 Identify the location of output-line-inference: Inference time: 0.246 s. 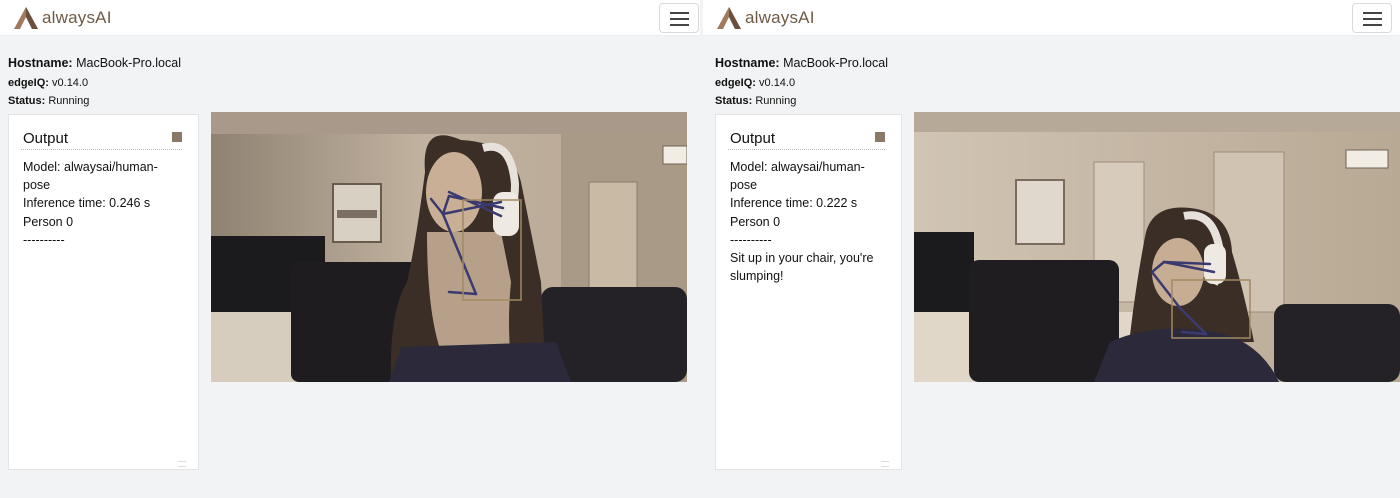
(87, 203).